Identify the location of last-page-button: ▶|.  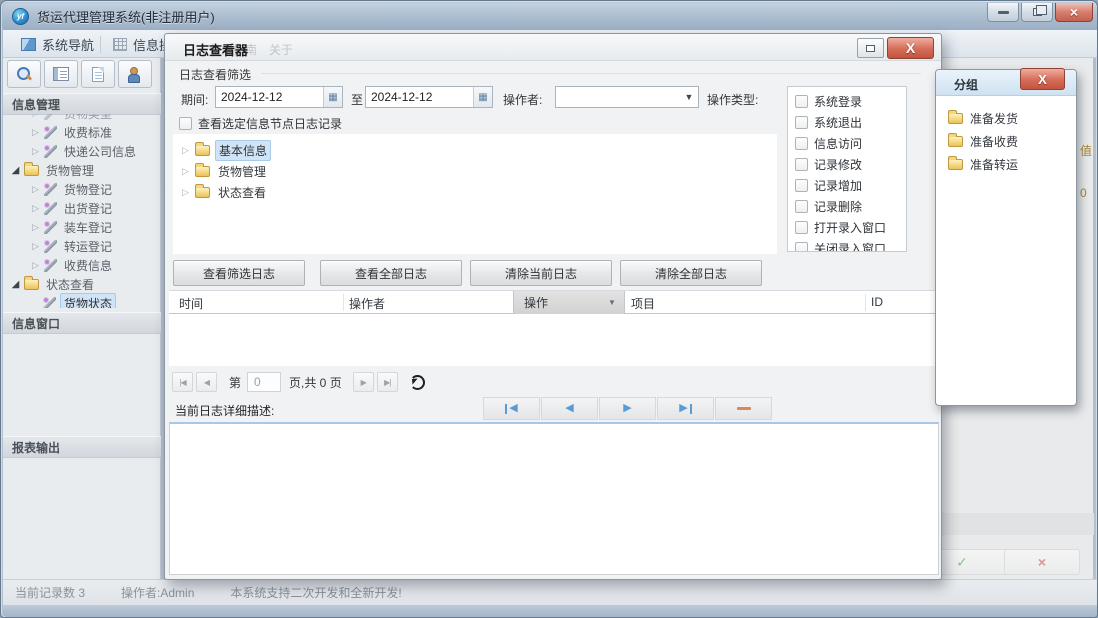
(387, 382).